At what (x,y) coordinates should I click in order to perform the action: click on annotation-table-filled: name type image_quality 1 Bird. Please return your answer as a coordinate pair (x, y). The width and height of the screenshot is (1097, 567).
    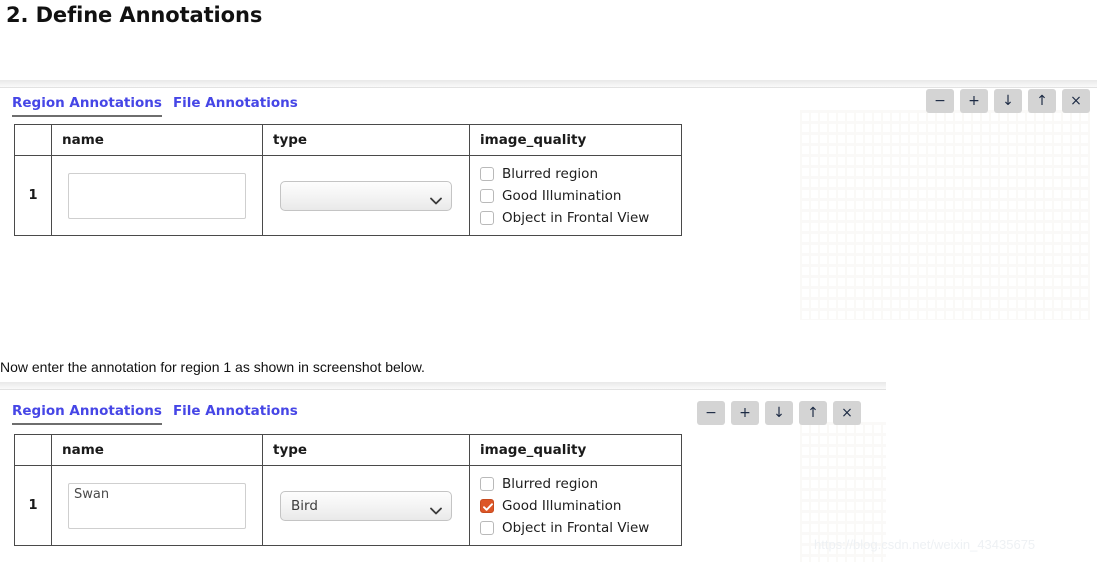
    Looking at the image, I should click on (348, 490).